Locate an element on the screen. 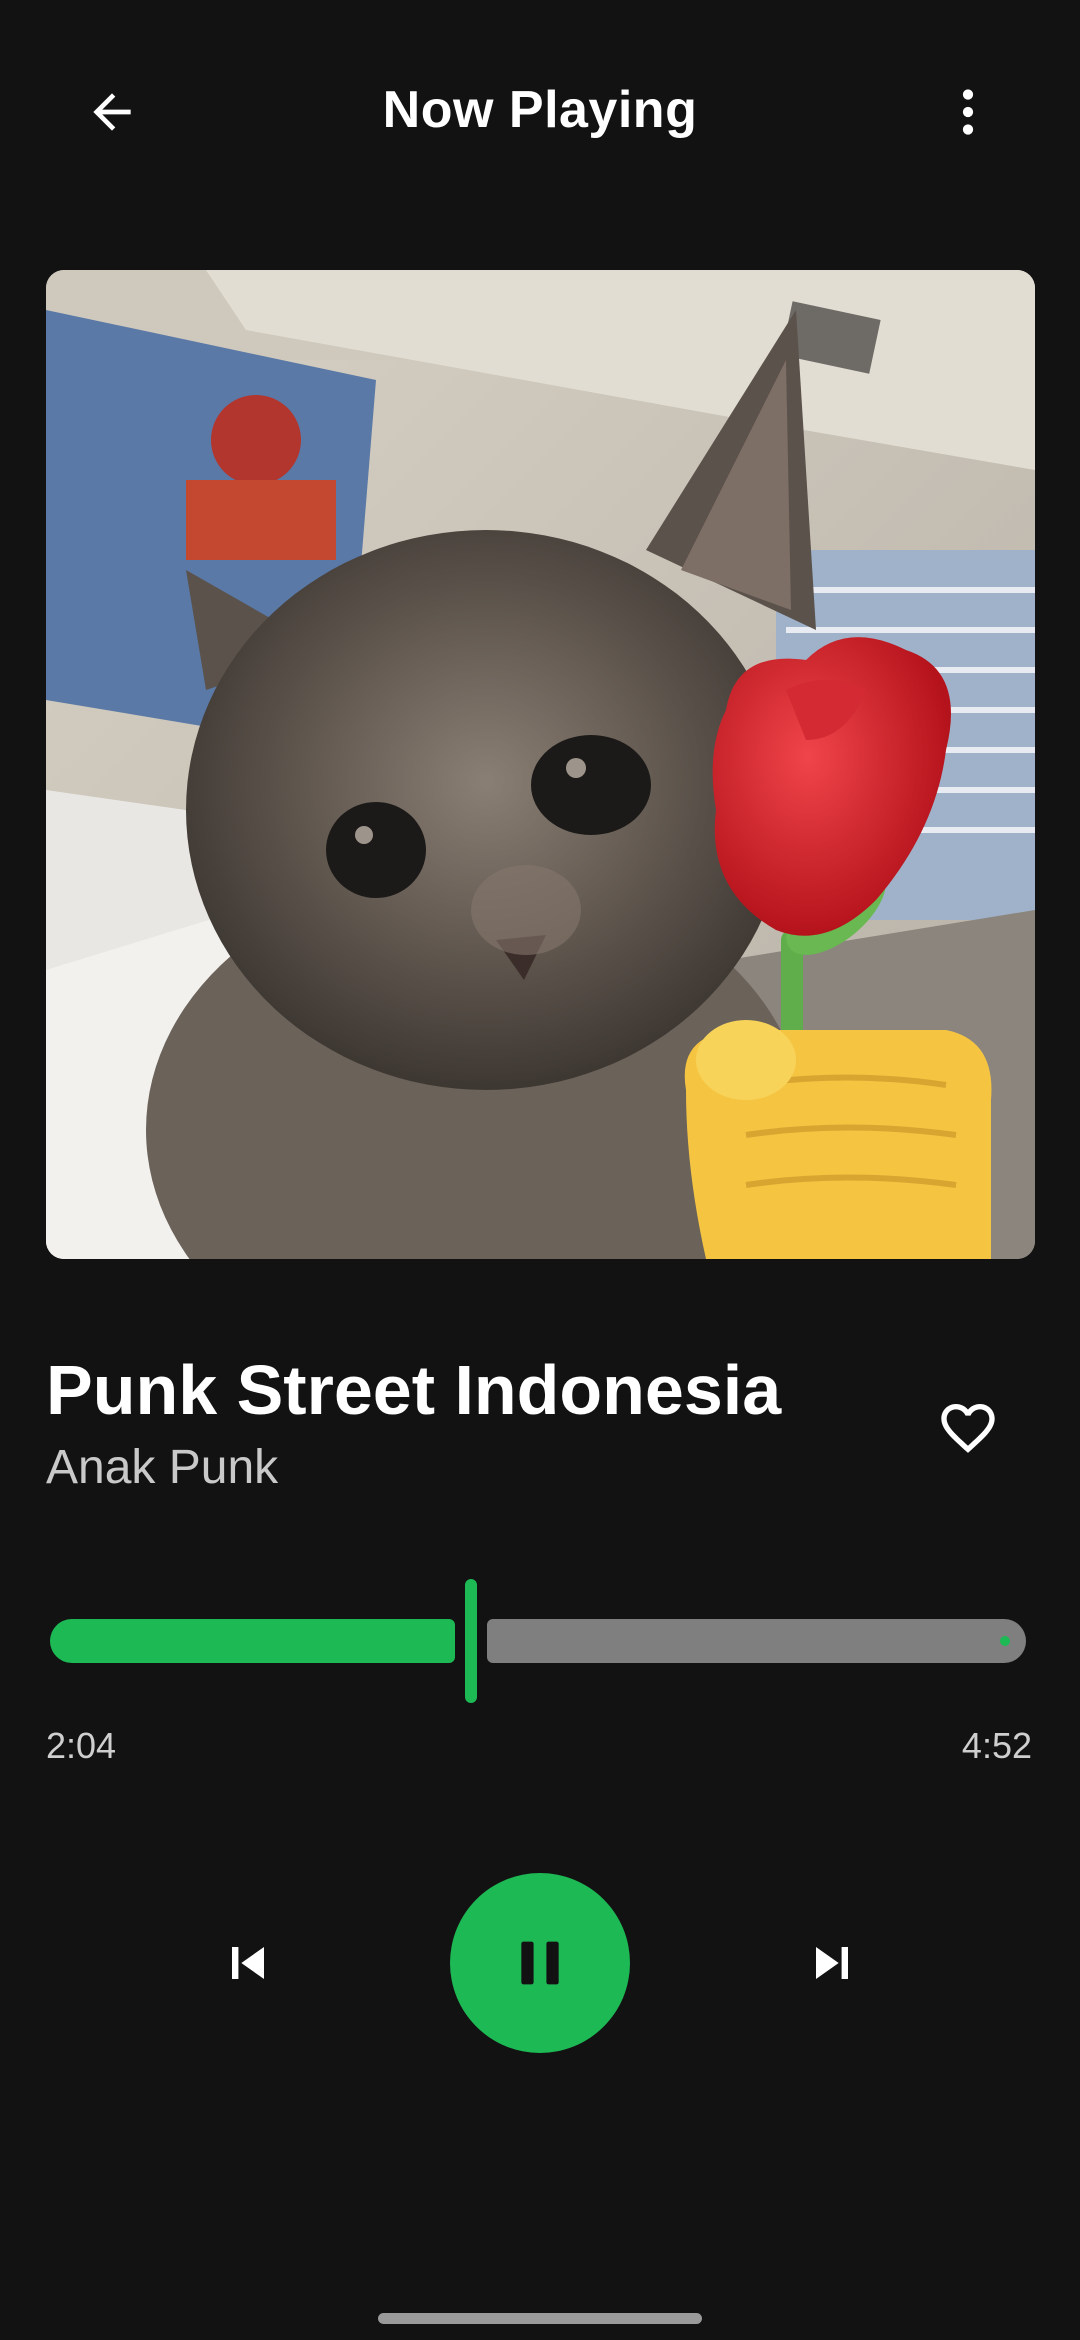 The height and width of the screenshot is (2340, 1080). pause-icon is located at coordinates (540, 1963).